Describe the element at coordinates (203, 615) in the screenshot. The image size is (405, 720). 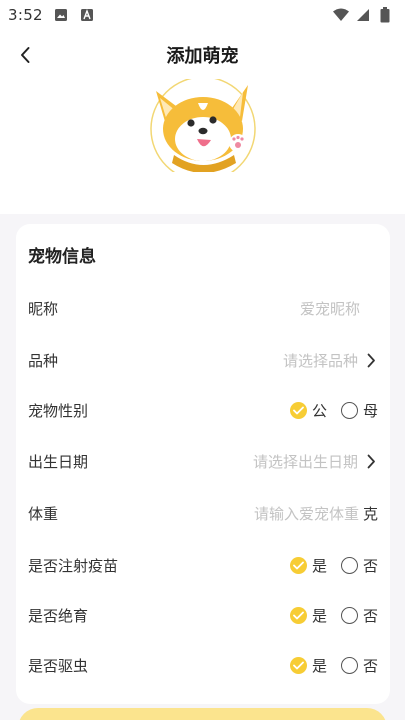
I see `neutered-row: 是否绝育 是 否` at that location.